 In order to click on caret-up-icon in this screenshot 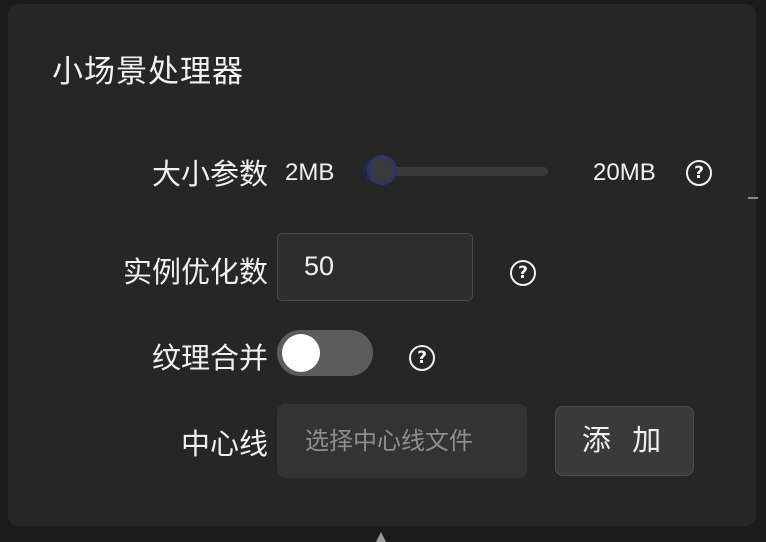, I will do `click(381, 537)`.